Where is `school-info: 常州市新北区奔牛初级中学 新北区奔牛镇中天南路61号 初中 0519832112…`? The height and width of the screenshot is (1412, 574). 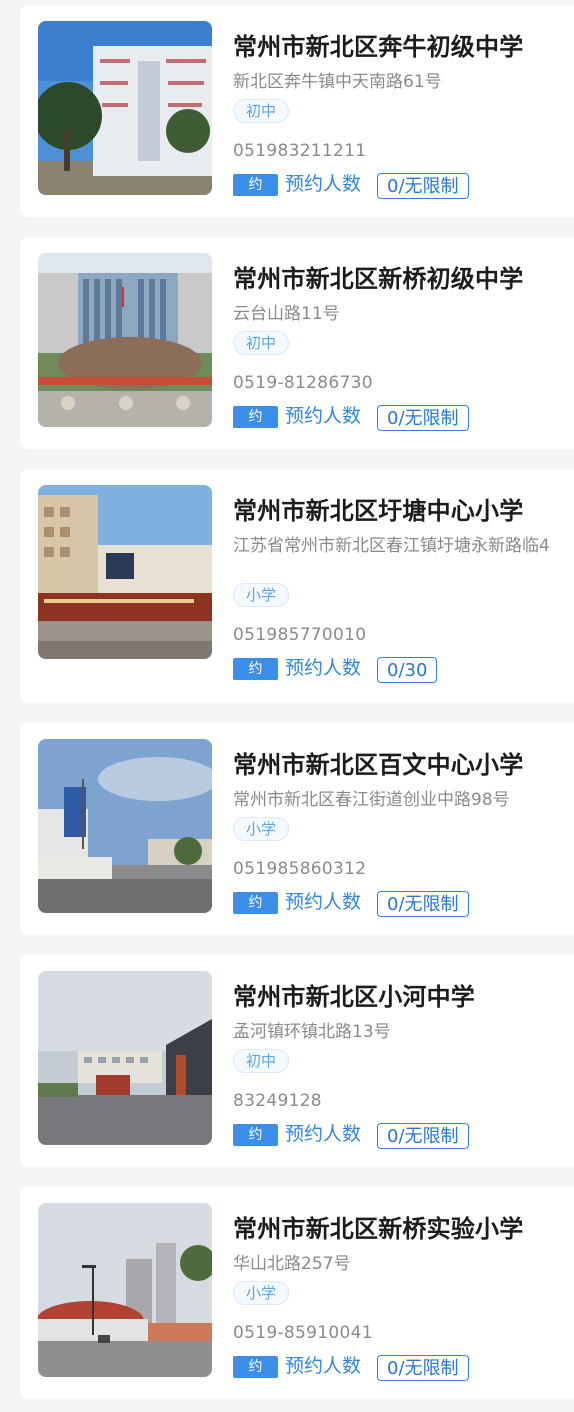 school-info: 常州市新北区奔牛初级中学 新北区奔牛镇中天南路61号 初中 0519832112… is located at coordinates (403, 111).